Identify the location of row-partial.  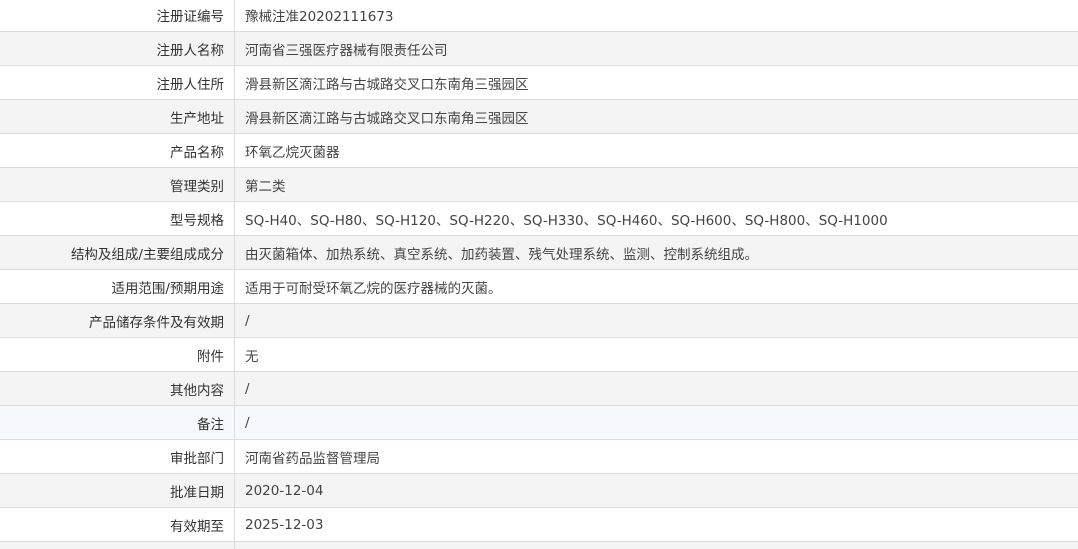
(539, 545).